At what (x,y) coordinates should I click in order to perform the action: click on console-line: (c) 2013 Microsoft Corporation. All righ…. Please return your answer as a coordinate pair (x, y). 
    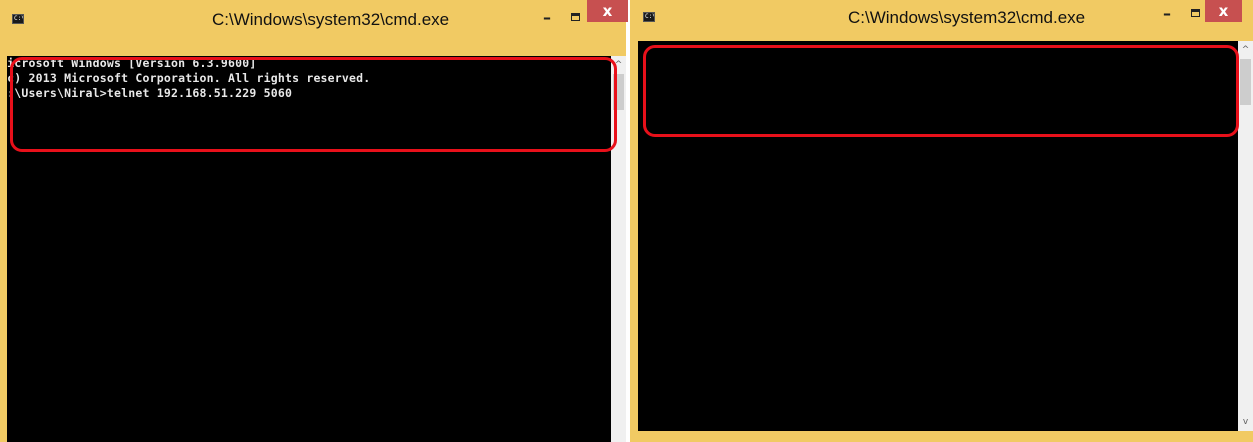
    Looking at the image, I should click on (189, 78).